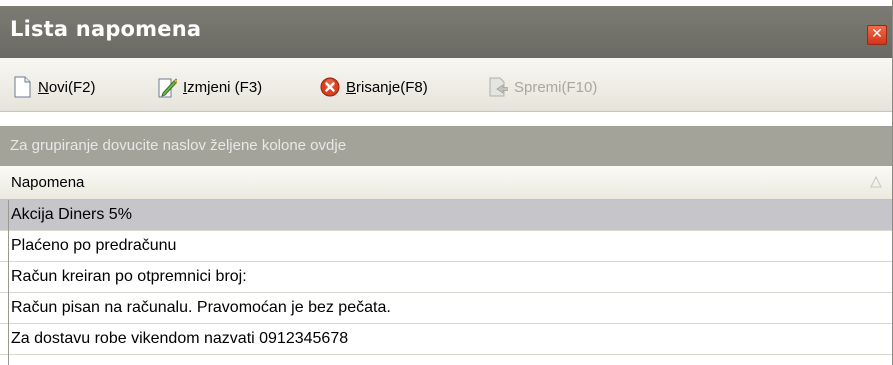  I want to click on edit-button-label: Izmjeni (F3), so click(223, 87).